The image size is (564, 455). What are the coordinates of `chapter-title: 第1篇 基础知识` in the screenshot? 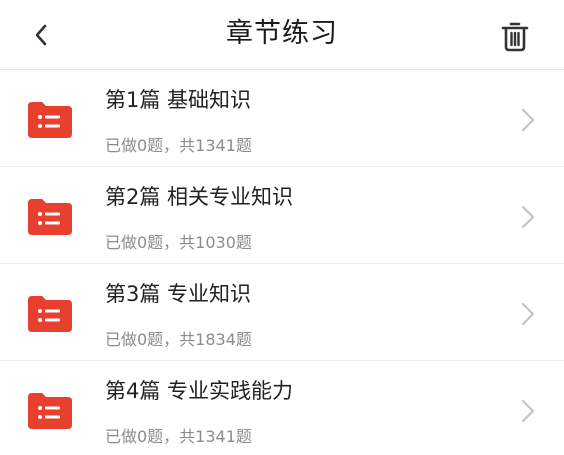 It's located at (178, 100).